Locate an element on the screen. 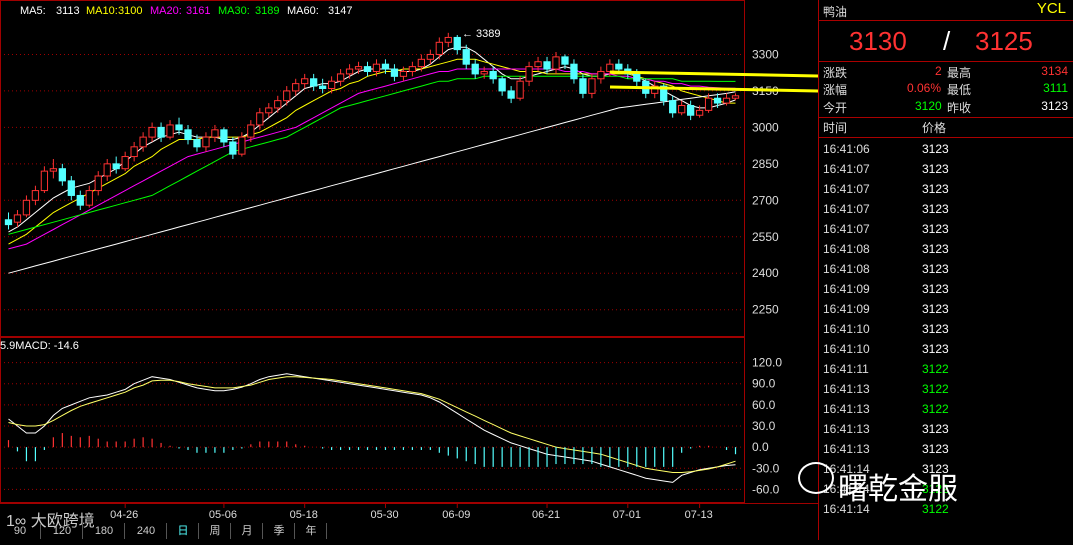  macd-tick-label: 0.0 is located at coordinates (760, 447).